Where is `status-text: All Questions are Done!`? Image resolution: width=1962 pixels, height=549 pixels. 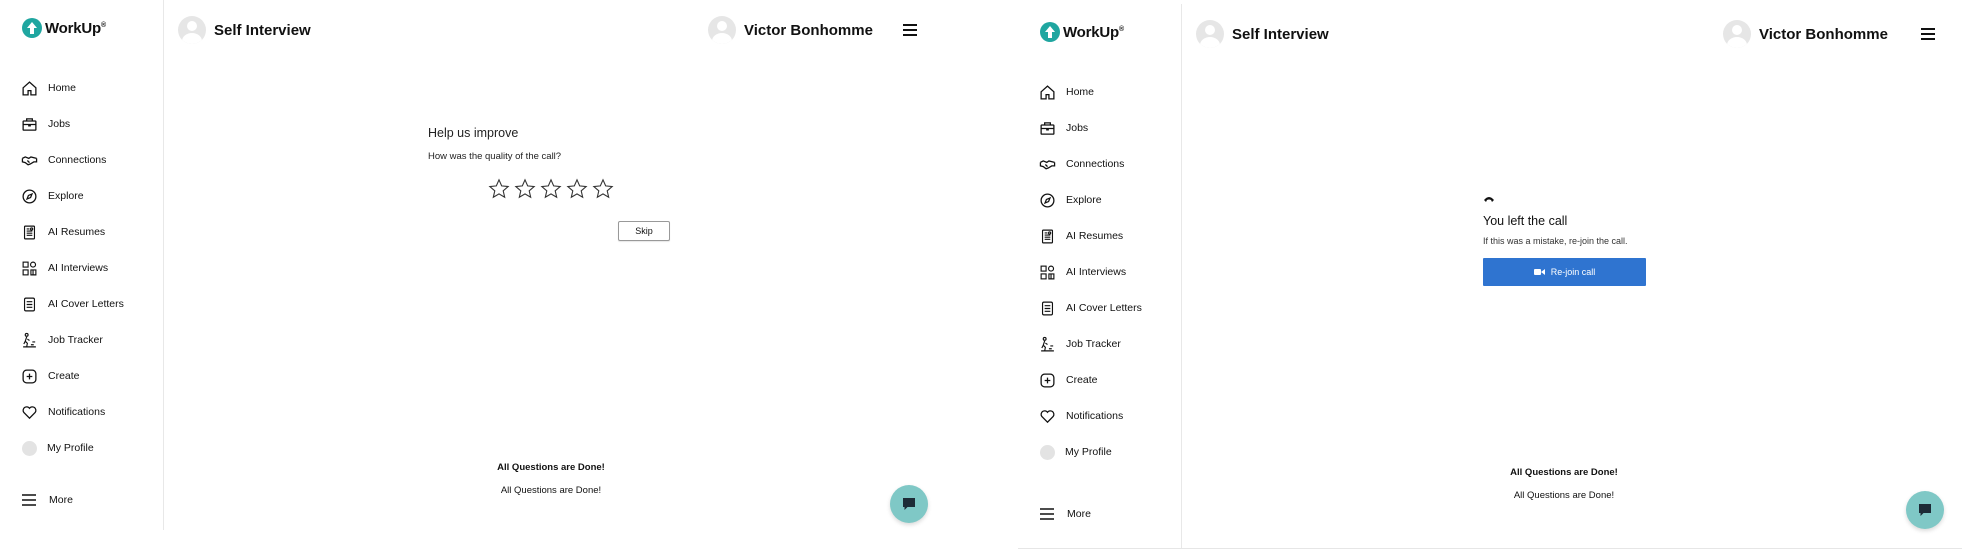
status-text: All Questions are Done! is located at coordinates (551, 490).